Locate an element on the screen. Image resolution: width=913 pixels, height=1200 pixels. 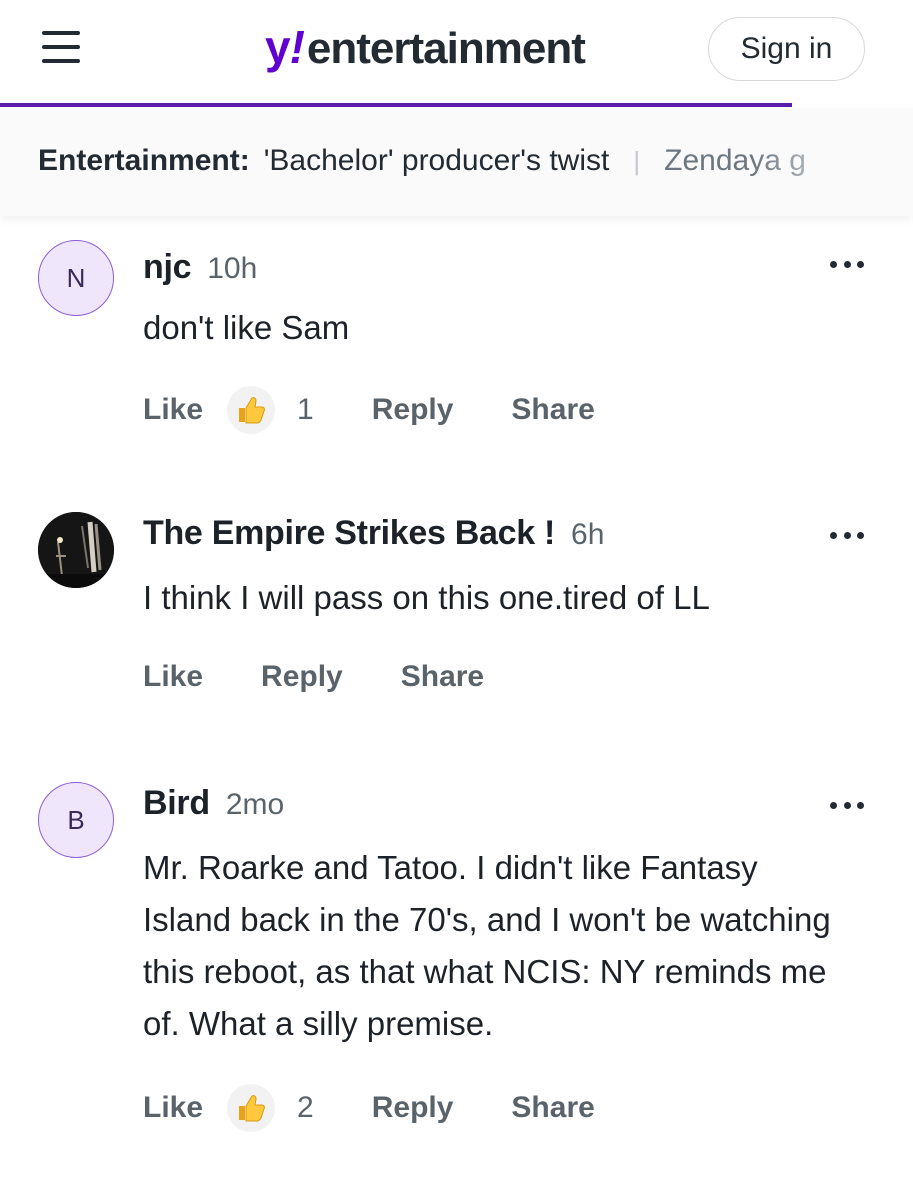
trending-label: Entertainment: is located at coordinates (144, 160).